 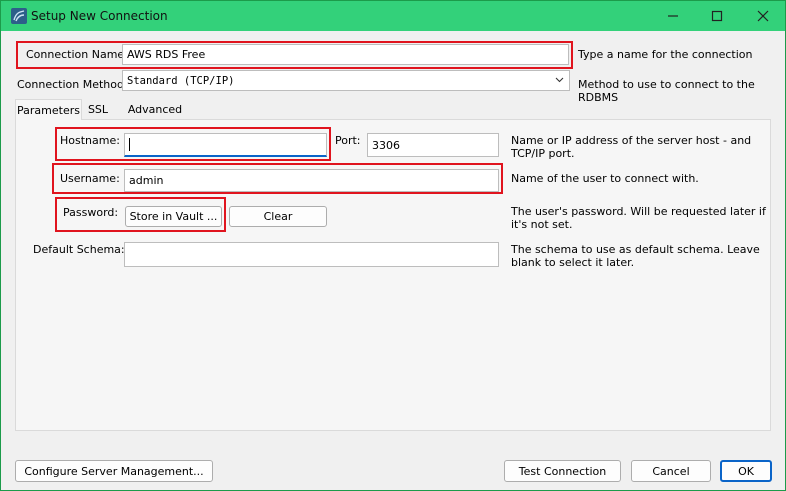 What do you see at coordinates (181, 80) in the screenshot?
I see `connection-method-value: Standard (TCP/IP)` at bounding box center [181, 80].